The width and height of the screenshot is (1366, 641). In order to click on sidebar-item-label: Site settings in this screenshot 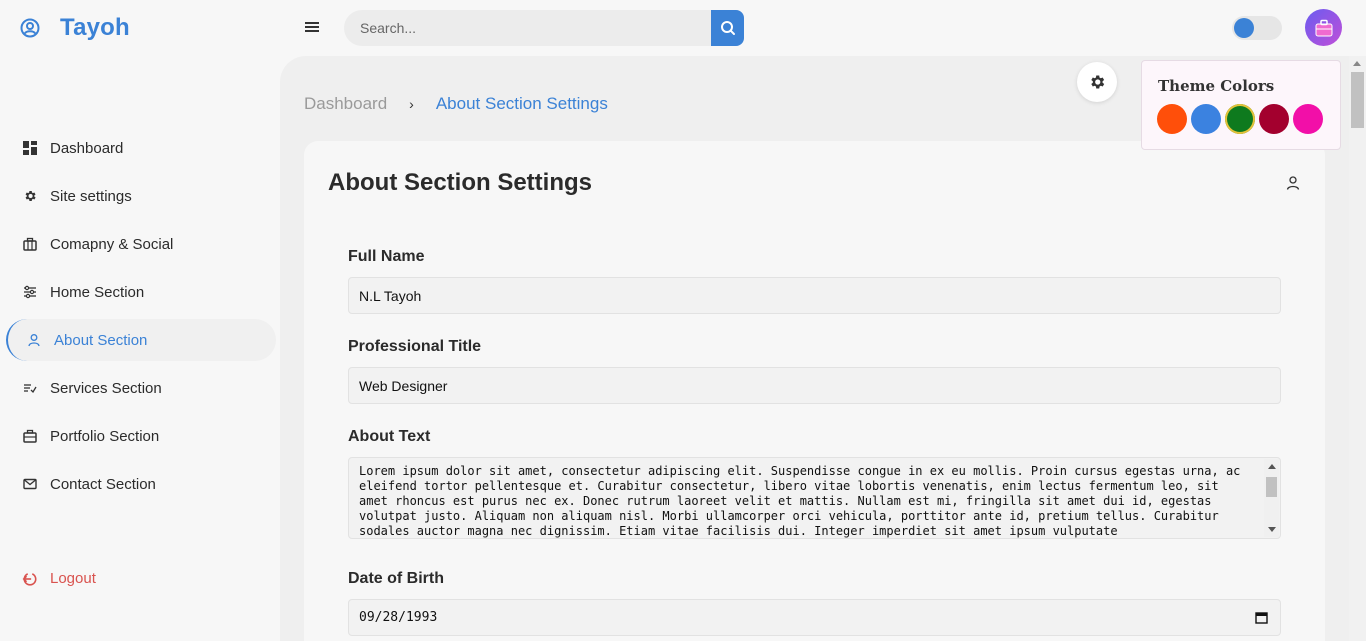, I will do `click(91, 196)`.